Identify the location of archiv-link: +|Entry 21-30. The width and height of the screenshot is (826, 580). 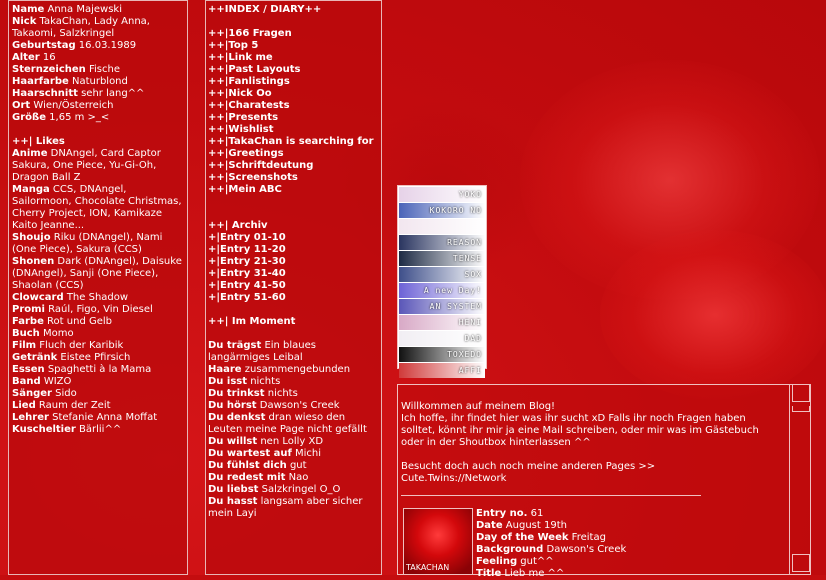
(293, 262).